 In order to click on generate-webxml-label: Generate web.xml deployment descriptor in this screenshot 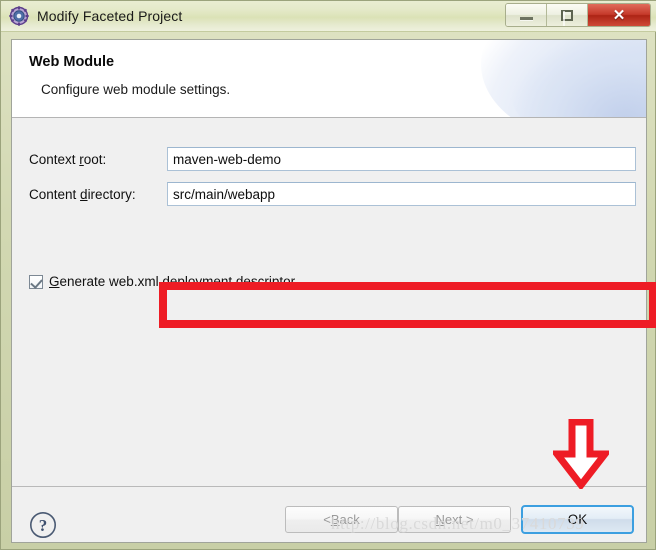, I will do `click(172, 281)`.